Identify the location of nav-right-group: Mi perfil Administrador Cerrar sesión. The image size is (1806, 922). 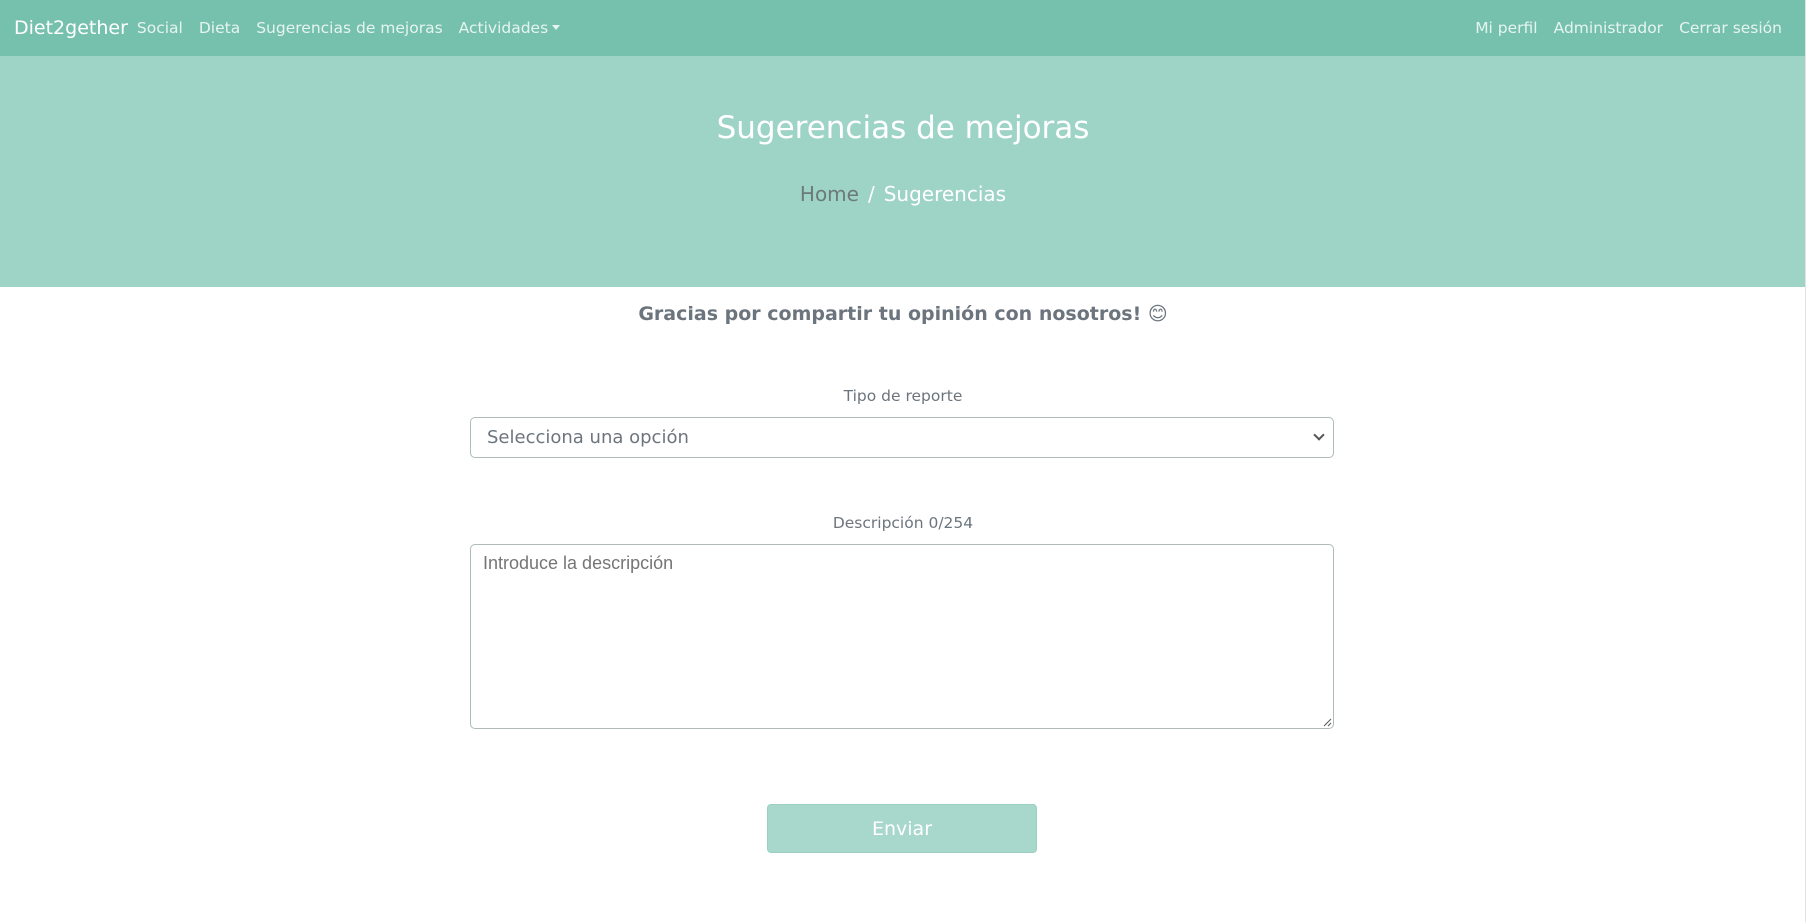
(1620, 28).